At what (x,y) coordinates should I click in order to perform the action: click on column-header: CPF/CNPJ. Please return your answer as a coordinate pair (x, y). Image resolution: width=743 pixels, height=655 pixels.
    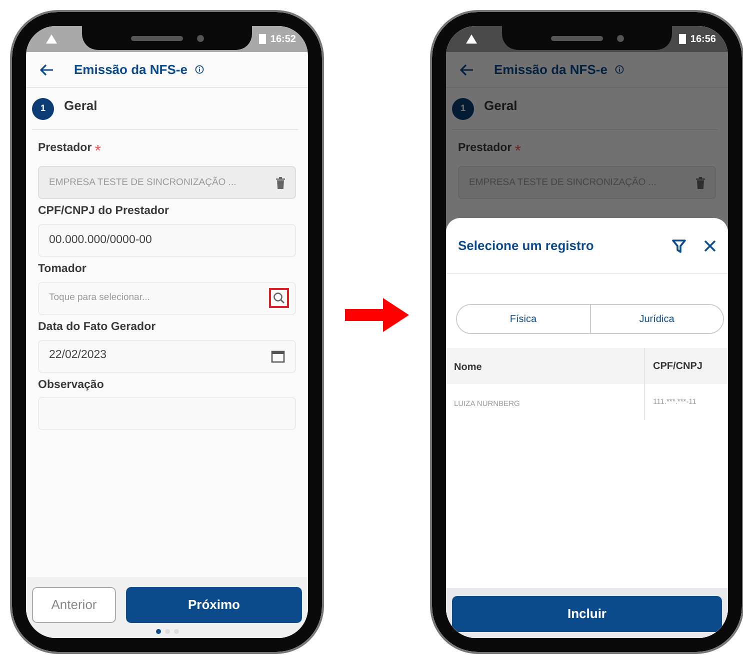
    Looking at the image, I should click on (677, 367).